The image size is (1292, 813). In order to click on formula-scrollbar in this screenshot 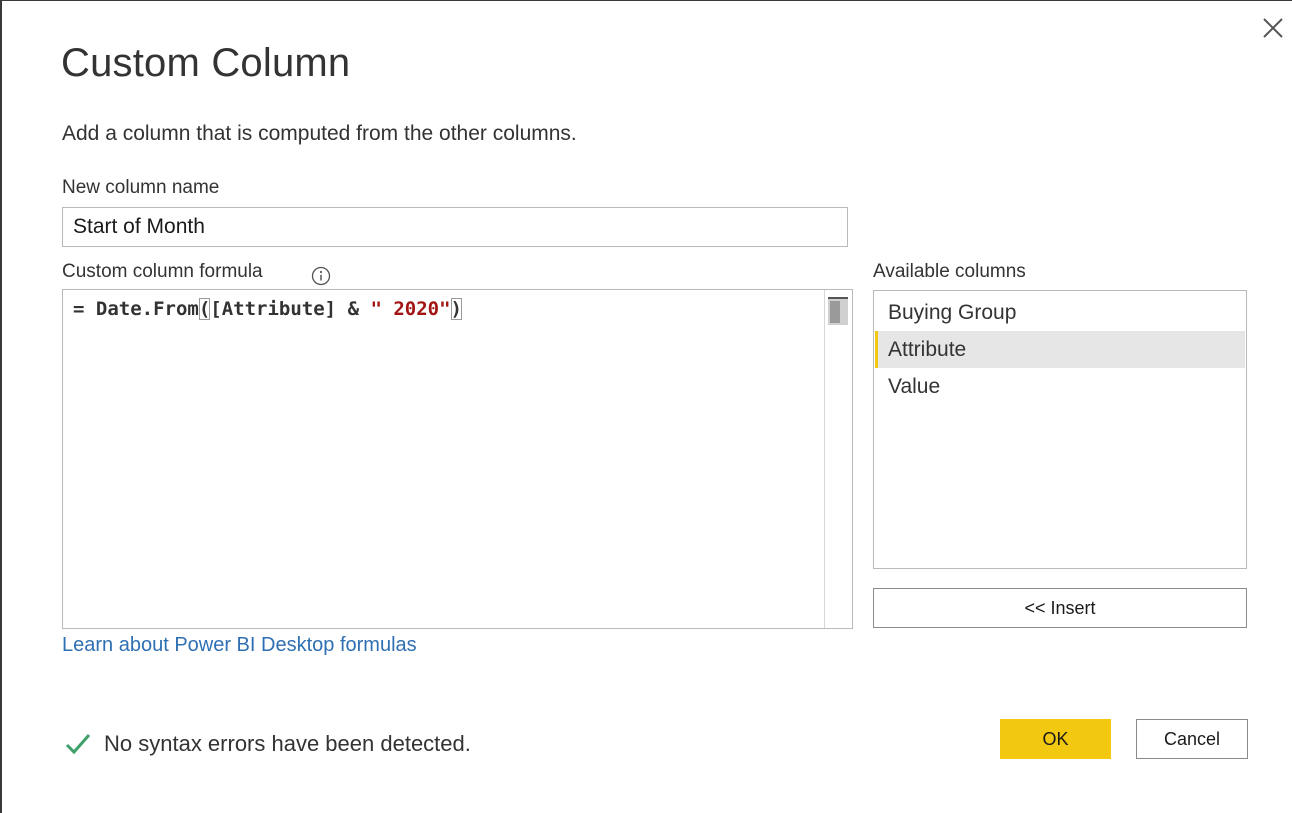, I will do `click(838, 459)`.